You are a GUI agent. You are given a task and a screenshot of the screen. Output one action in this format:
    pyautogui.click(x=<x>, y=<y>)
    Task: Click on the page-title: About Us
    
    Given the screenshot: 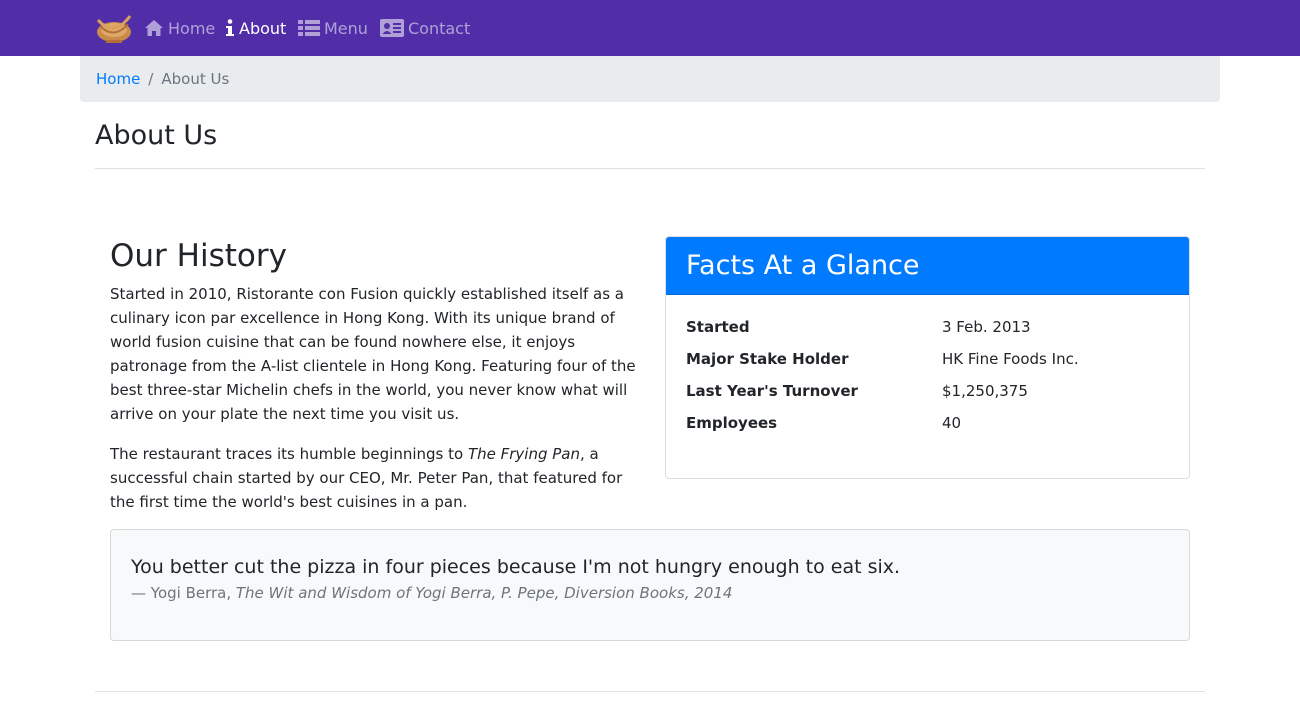 What is the action you would take?
    pyautogui.click(x=156, y=135)
    